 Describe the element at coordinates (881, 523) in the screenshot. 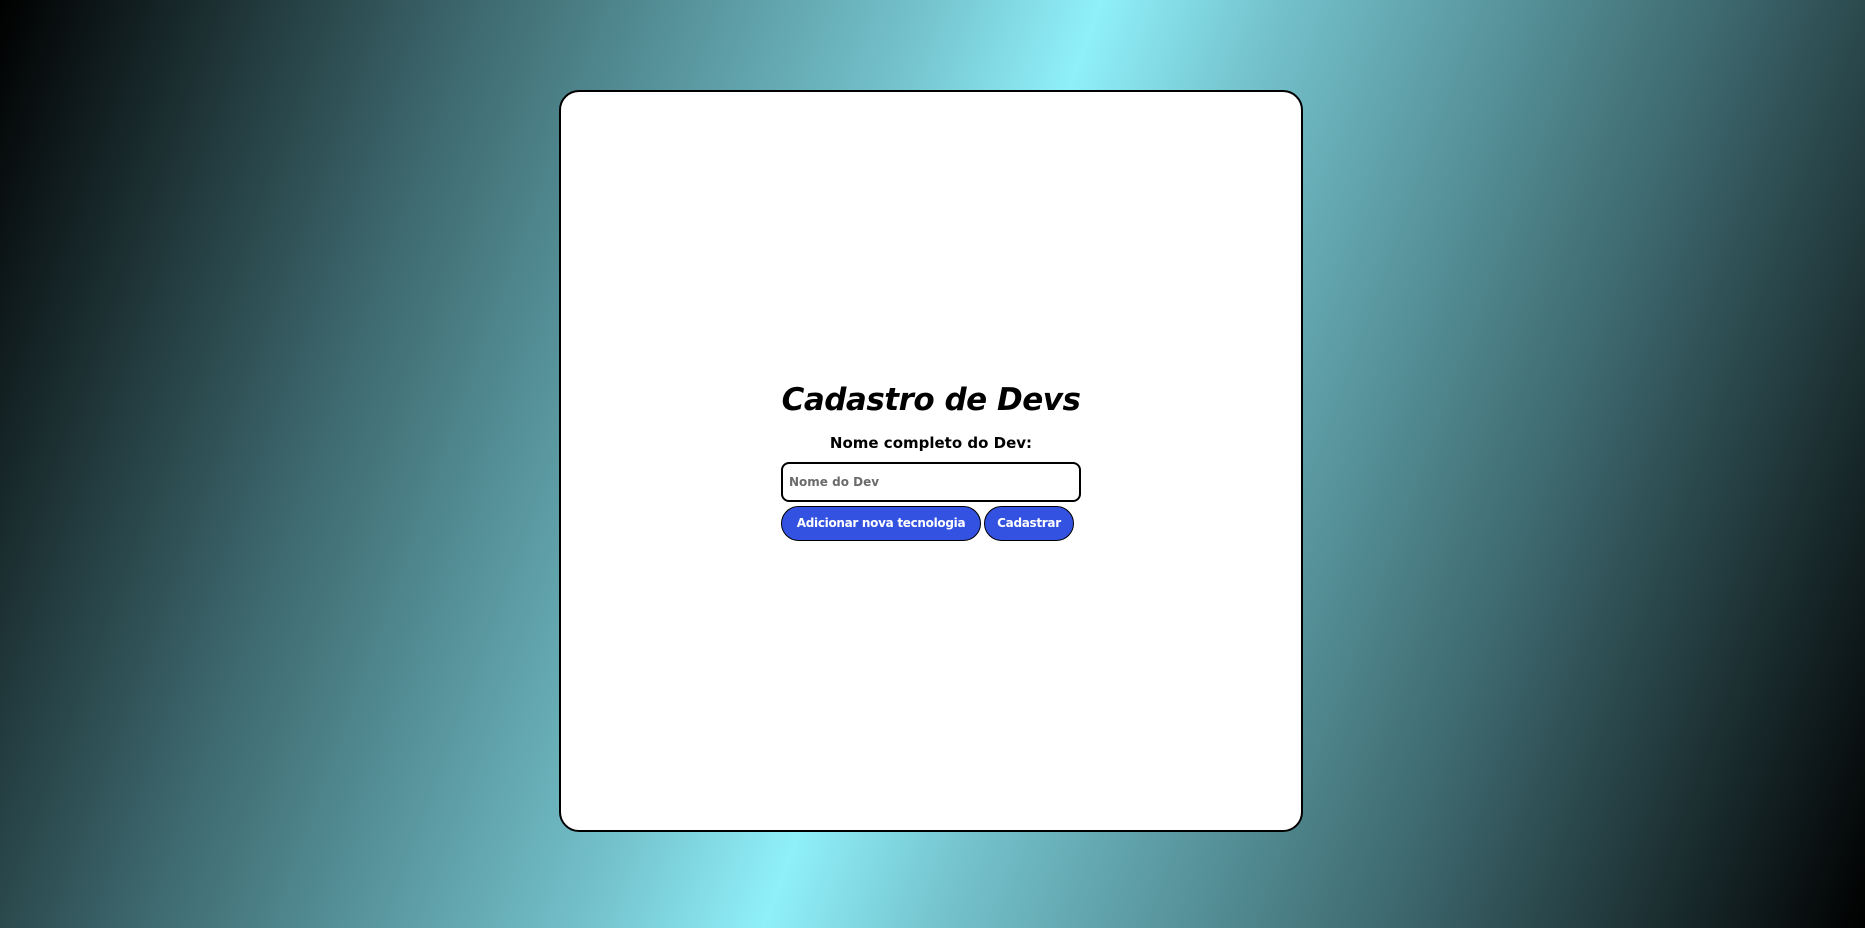

I see `add-technology-button: Adicionar nova tecnologia` at that location.